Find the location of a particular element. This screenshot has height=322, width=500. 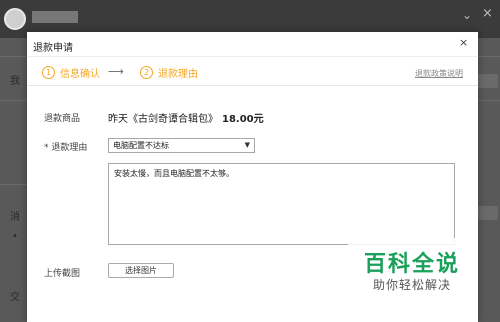

step-arrow-icon: ⟶ is located at coordinates (116, 71).